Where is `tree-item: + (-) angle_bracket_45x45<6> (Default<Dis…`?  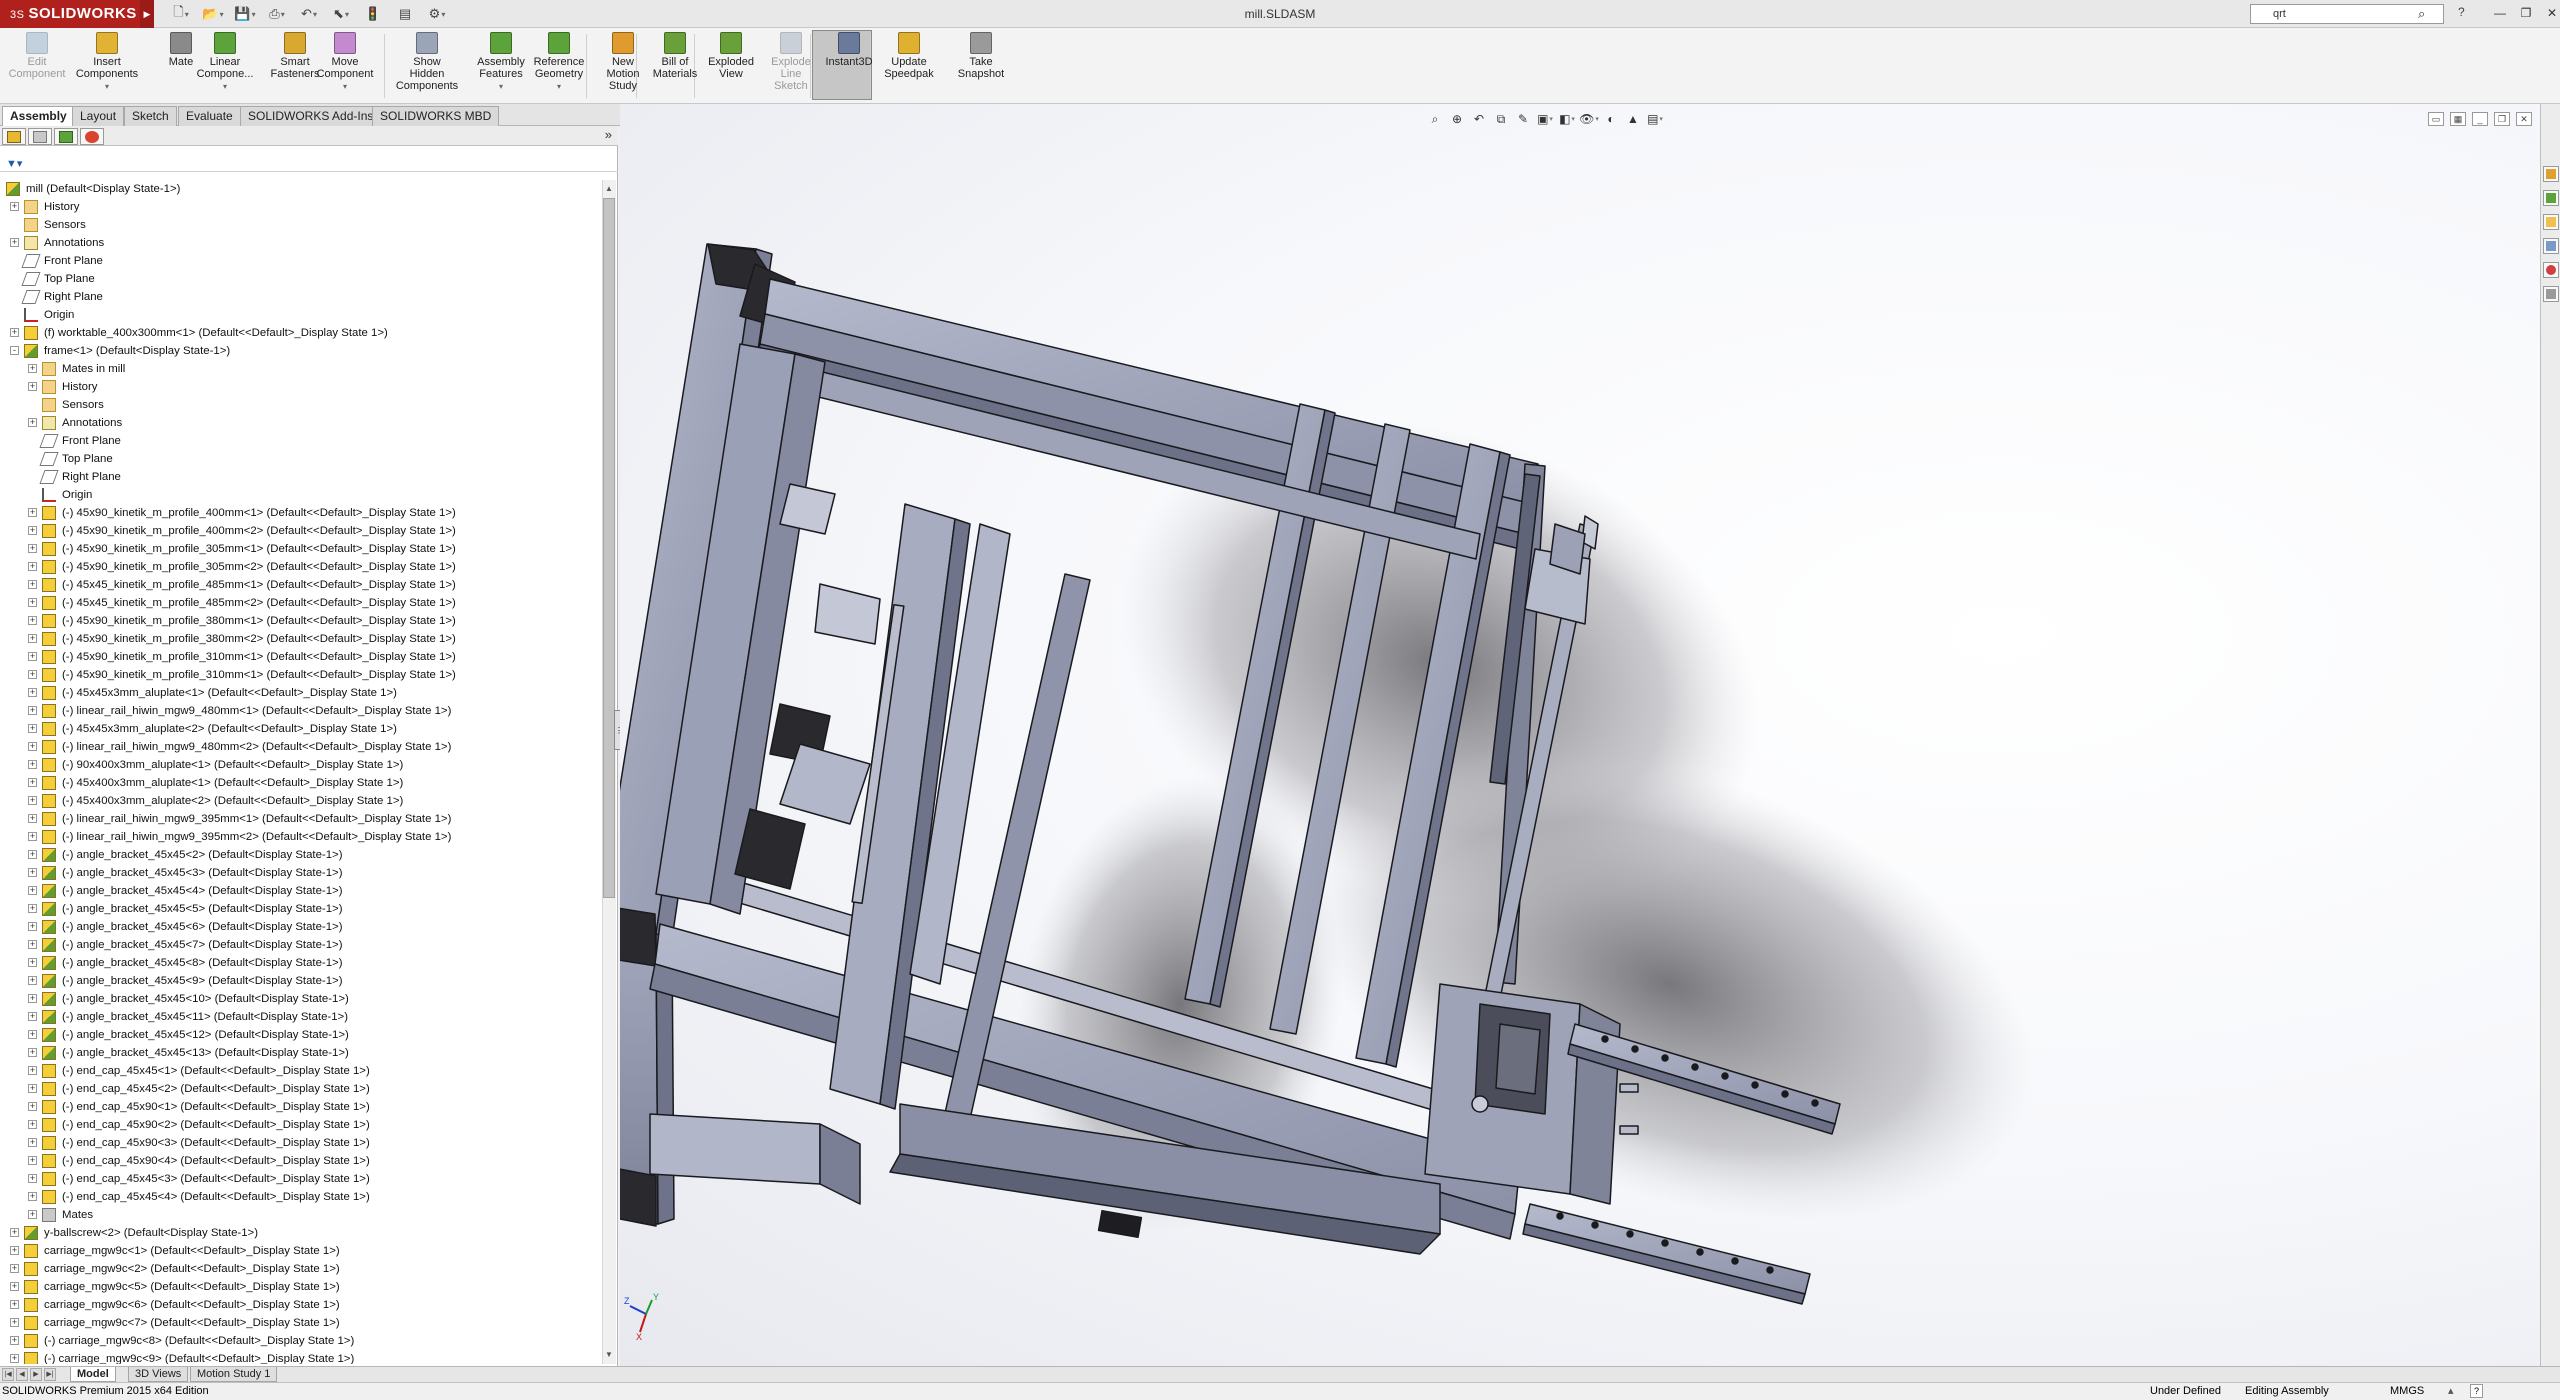
tree-item: + (-) angle_bracket_45x45<6> (Default<Dis… is located at coordinates (300, 927).